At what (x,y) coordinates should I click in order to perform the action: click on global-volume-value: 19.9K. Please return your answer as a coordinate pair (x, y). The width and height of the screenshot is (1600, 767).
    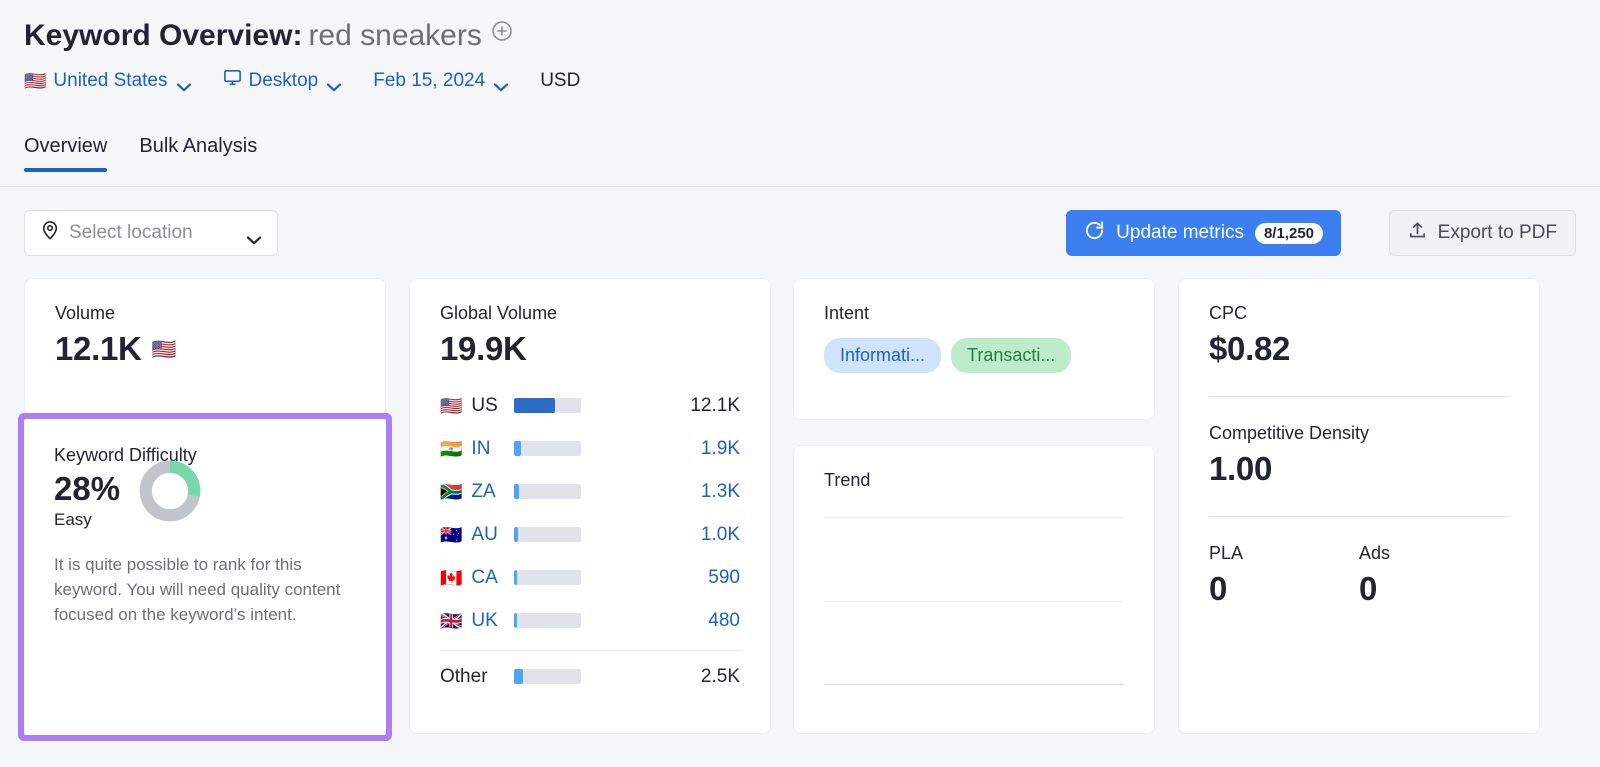
    Looking at the image, I should click on (483, 348).